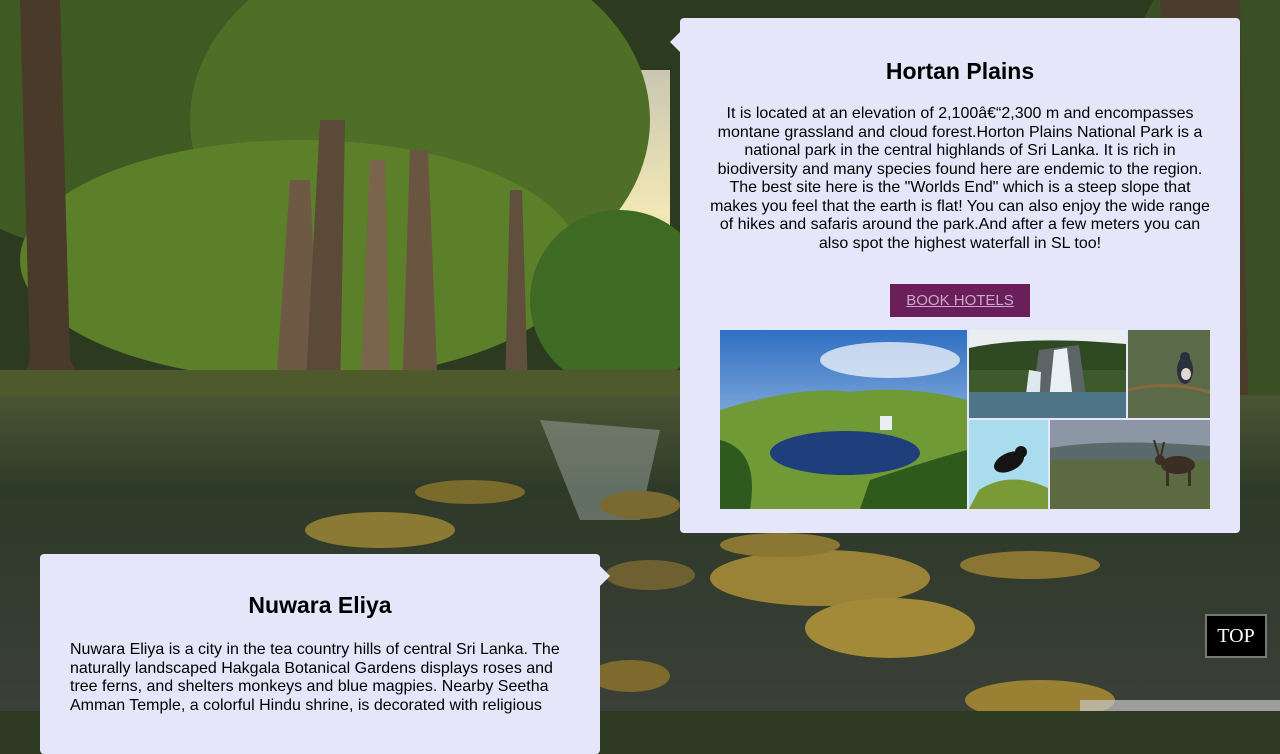  What do you see at coordinates (320, 605) in the screenshot?
I see `nuwara-eliya-title: Nuwara Eliya` at bounding box center [320, 605].